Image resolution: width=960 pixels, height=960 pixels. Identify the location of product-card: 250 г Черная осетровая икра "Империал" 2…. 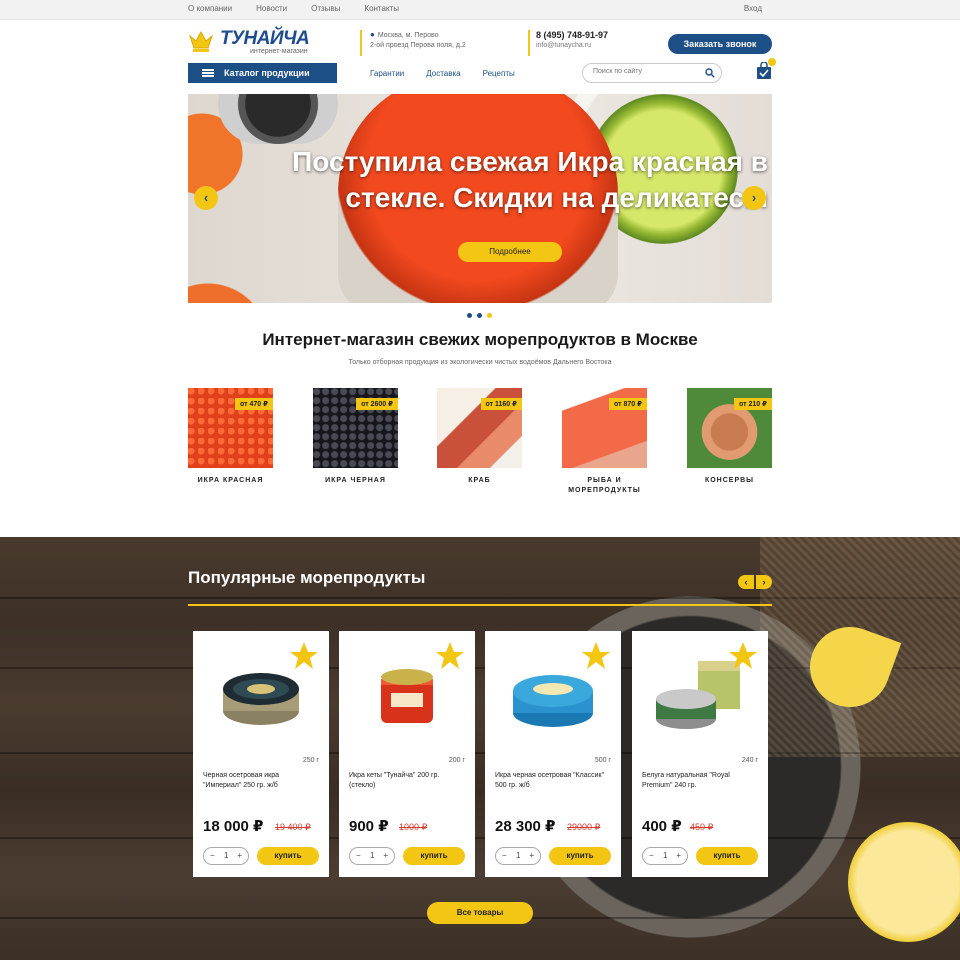
(261, 754).